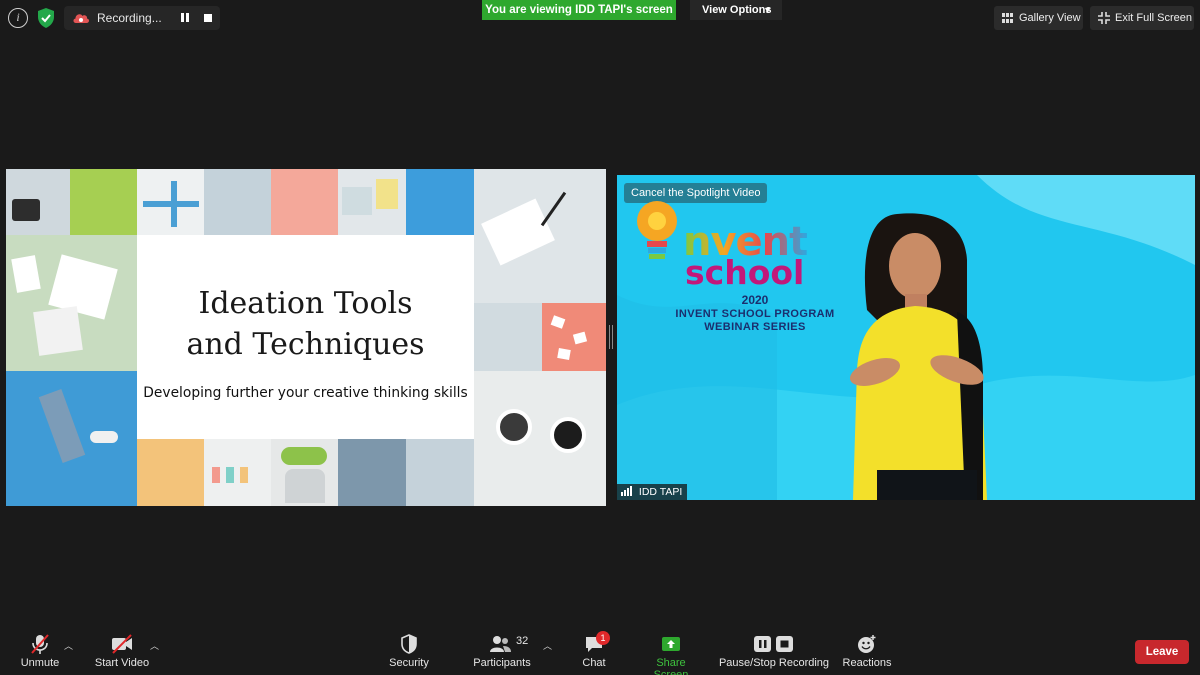 This screenshot has height=675, width=1200. Describe the element at coordinates (767, 10) in the screenshot. I see `chevron-down-icon: ▼` at that location.